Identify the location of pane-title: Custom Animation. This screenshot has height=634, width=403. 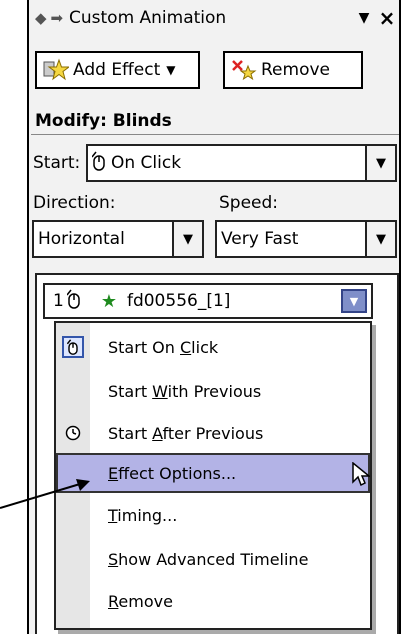
(148, 18).